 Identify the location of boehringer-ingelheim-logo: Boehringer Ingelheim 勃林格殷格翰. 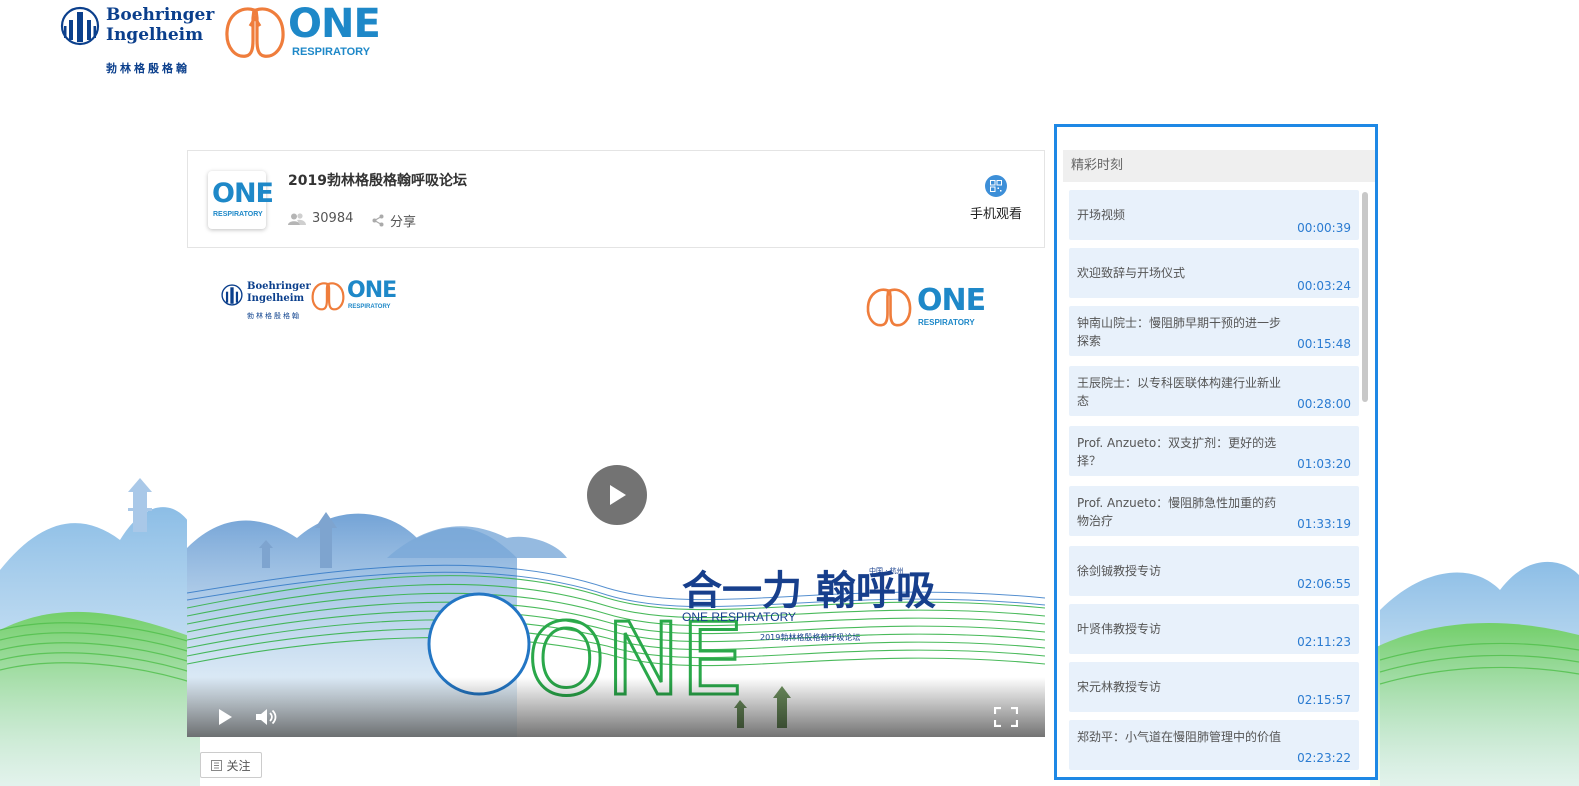
(136, 40).